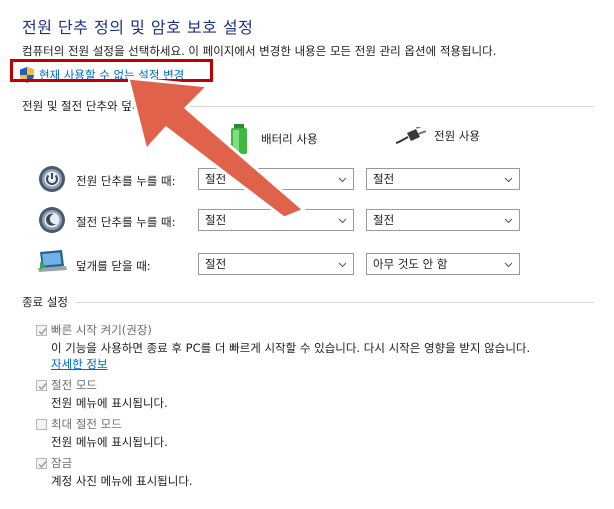  What do you see at coordinates (410, 264) in the screenshot?
I see `selected-value: 아무 것도 안 함` at bounding box center [410, 264].